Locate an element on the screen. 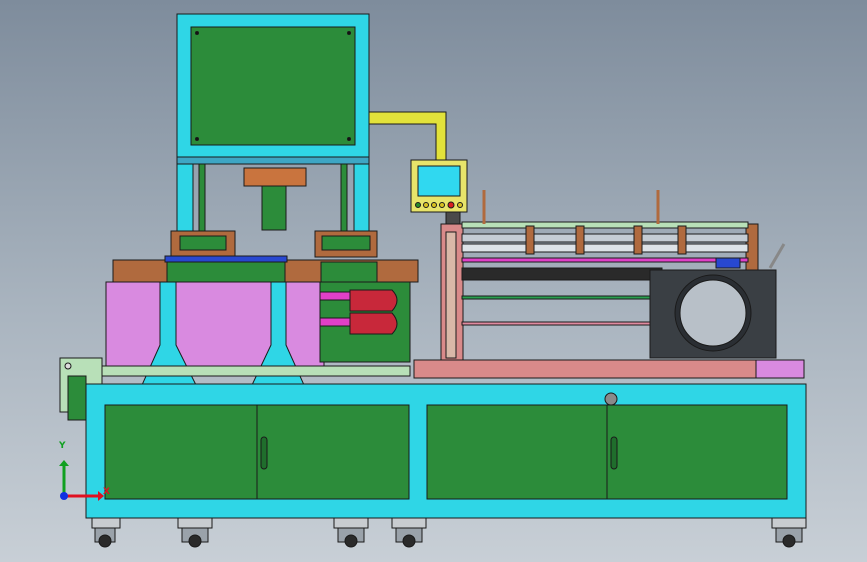 This screenshot has height=562, width=867. side-tube is located at coordinates (77, 398).